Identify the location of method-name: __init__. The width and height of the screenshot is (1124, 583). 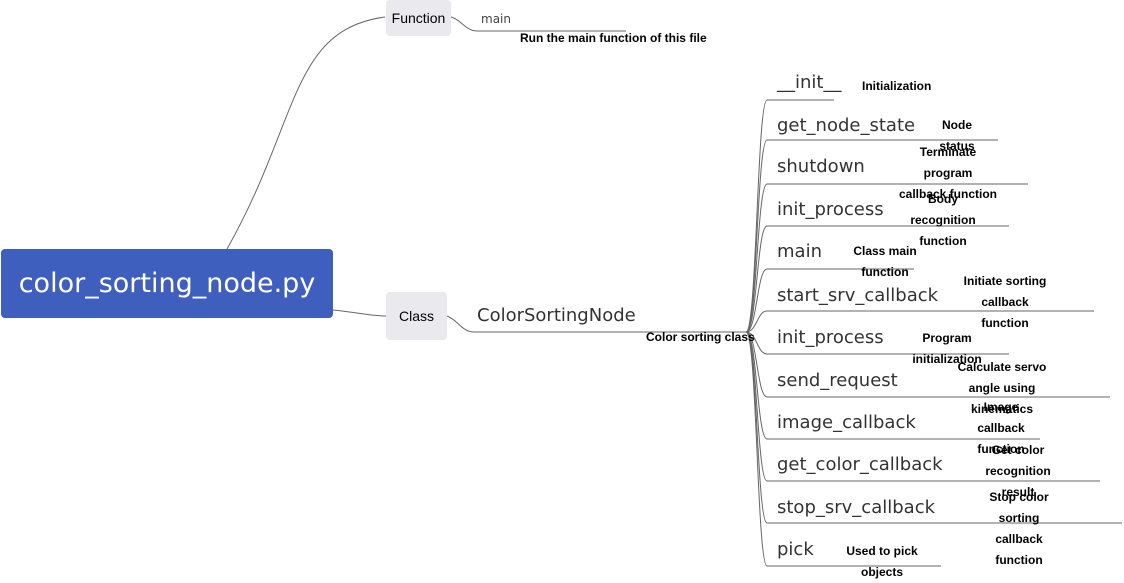
(809, 82).